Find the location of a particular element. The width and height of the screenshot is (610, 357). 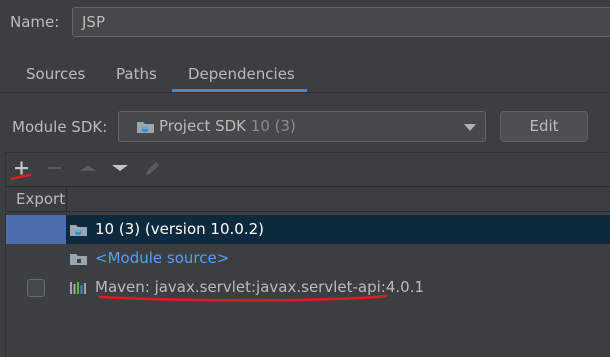

tab-paths: Paths is located at coordinates (136, 77).